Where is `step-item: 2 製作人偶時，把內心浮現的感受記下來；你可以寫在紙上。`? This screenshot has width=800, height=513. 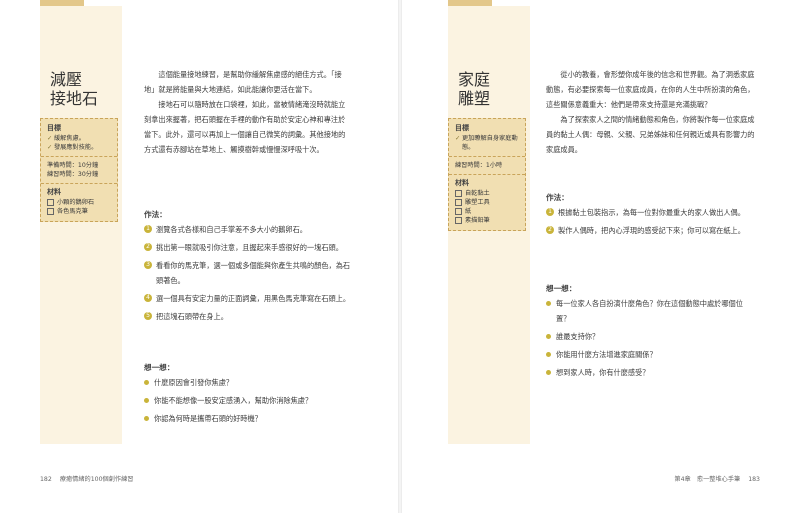 step-item: 2 製作人偶時，把內心浮現的感受記下來；你可以寫在紙上。 is located at coordinates (651, 230).